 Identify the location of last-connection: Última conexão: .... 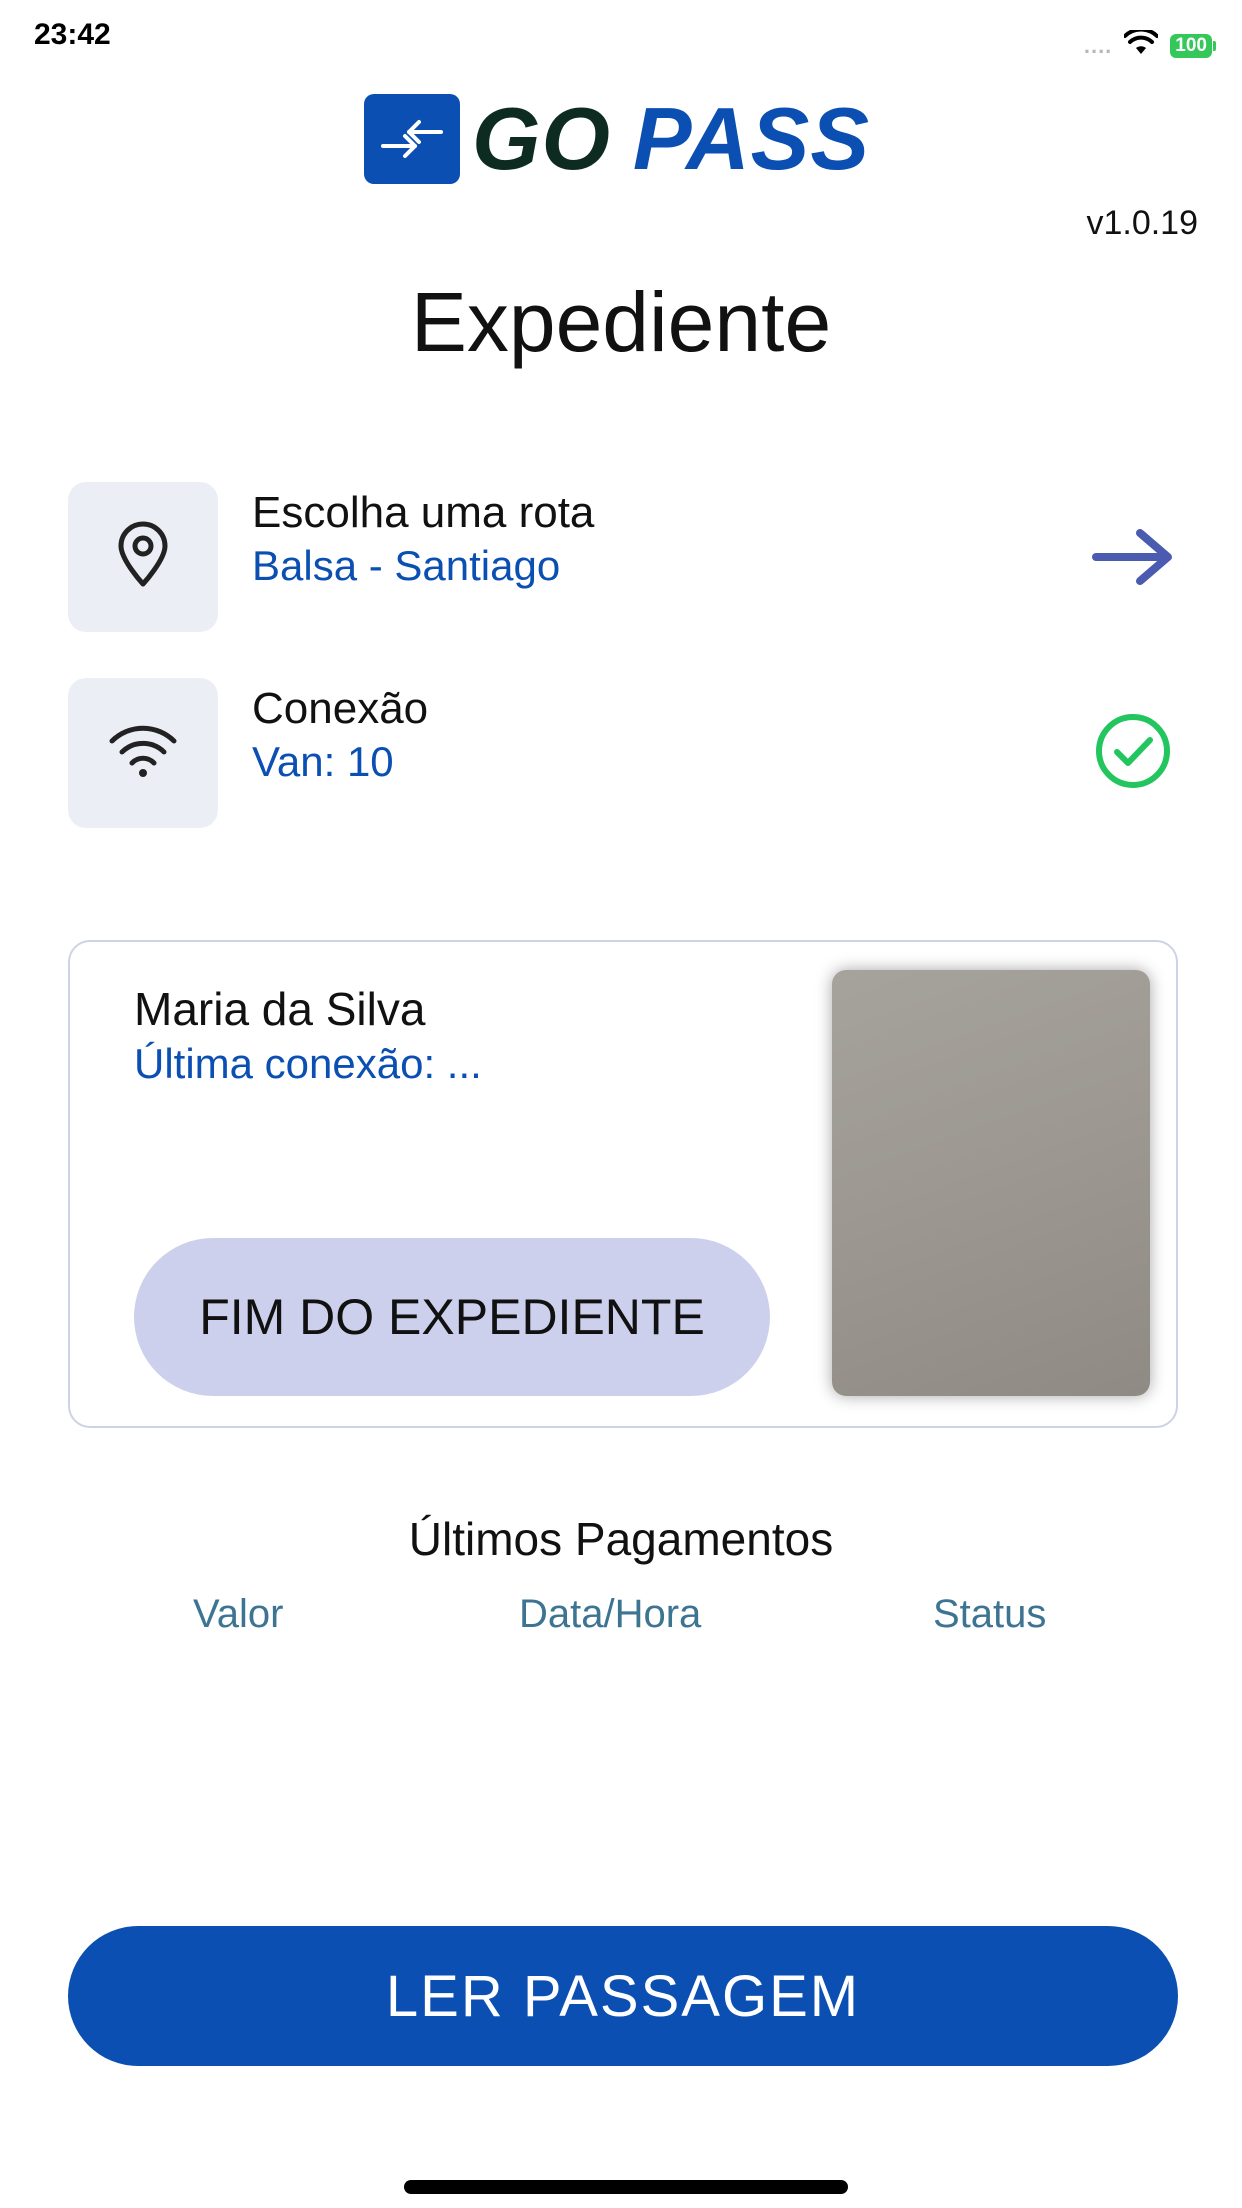
(308, 1063).